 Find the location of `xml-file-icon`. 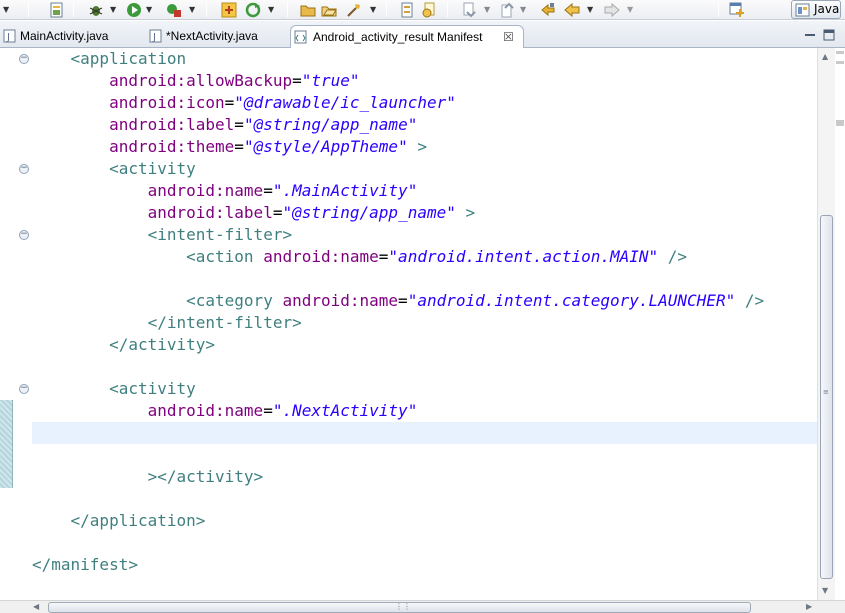

xml-file-icon is located at coordinates (300, 37).